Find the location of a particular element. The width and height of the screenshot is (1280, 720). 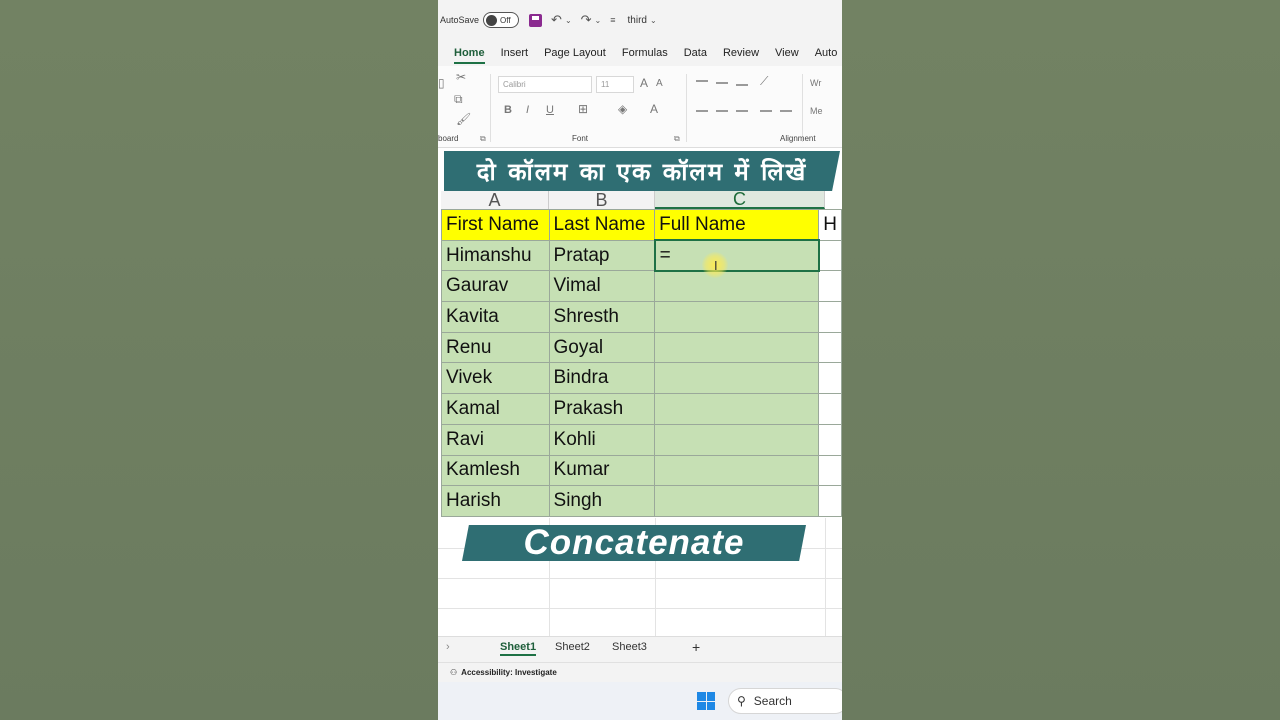

tab-data: Data is located at coordinates (695, 53).